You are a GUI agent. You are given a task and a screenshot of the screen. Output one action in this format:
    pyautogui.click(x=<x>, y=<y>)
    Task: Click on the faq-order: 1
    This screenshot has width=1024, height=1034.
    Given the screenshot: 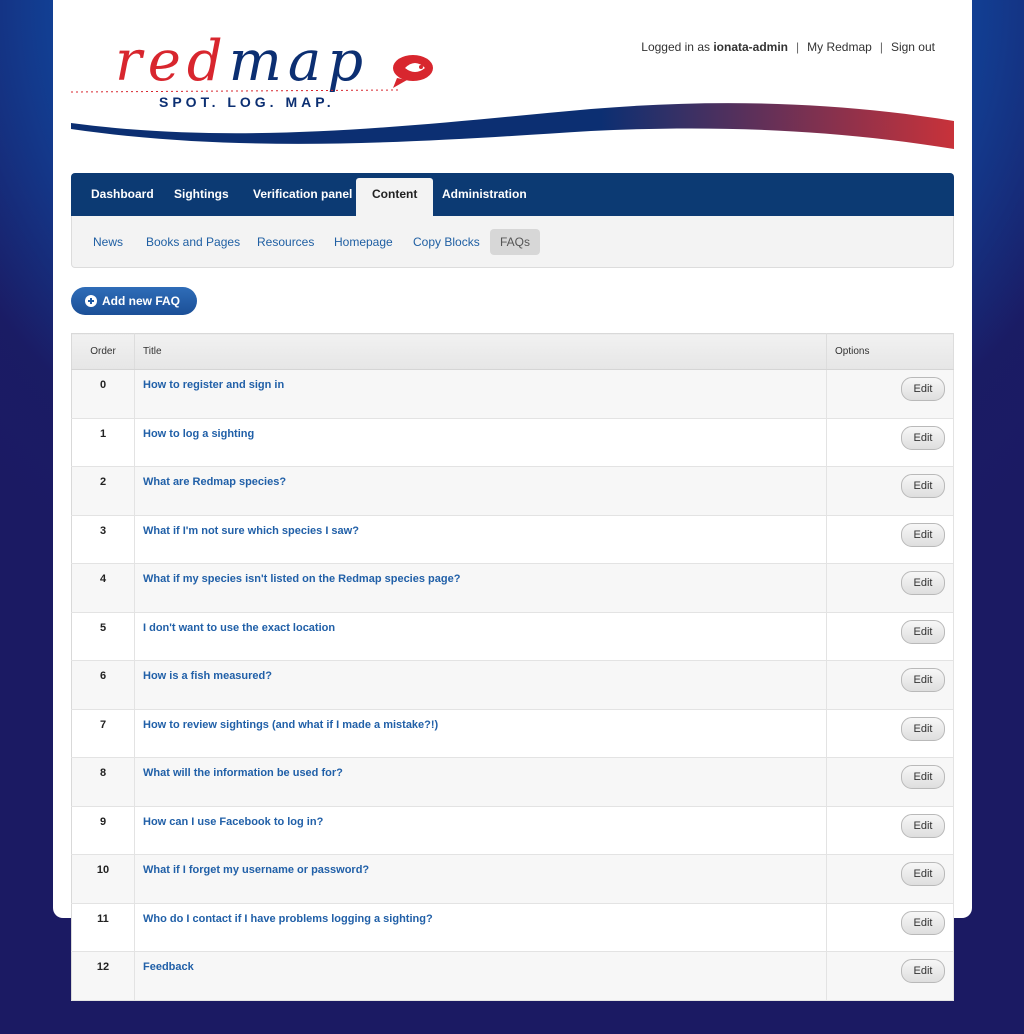 What is the action you would take?
    pyautogui.click(x=103, y=442)
    